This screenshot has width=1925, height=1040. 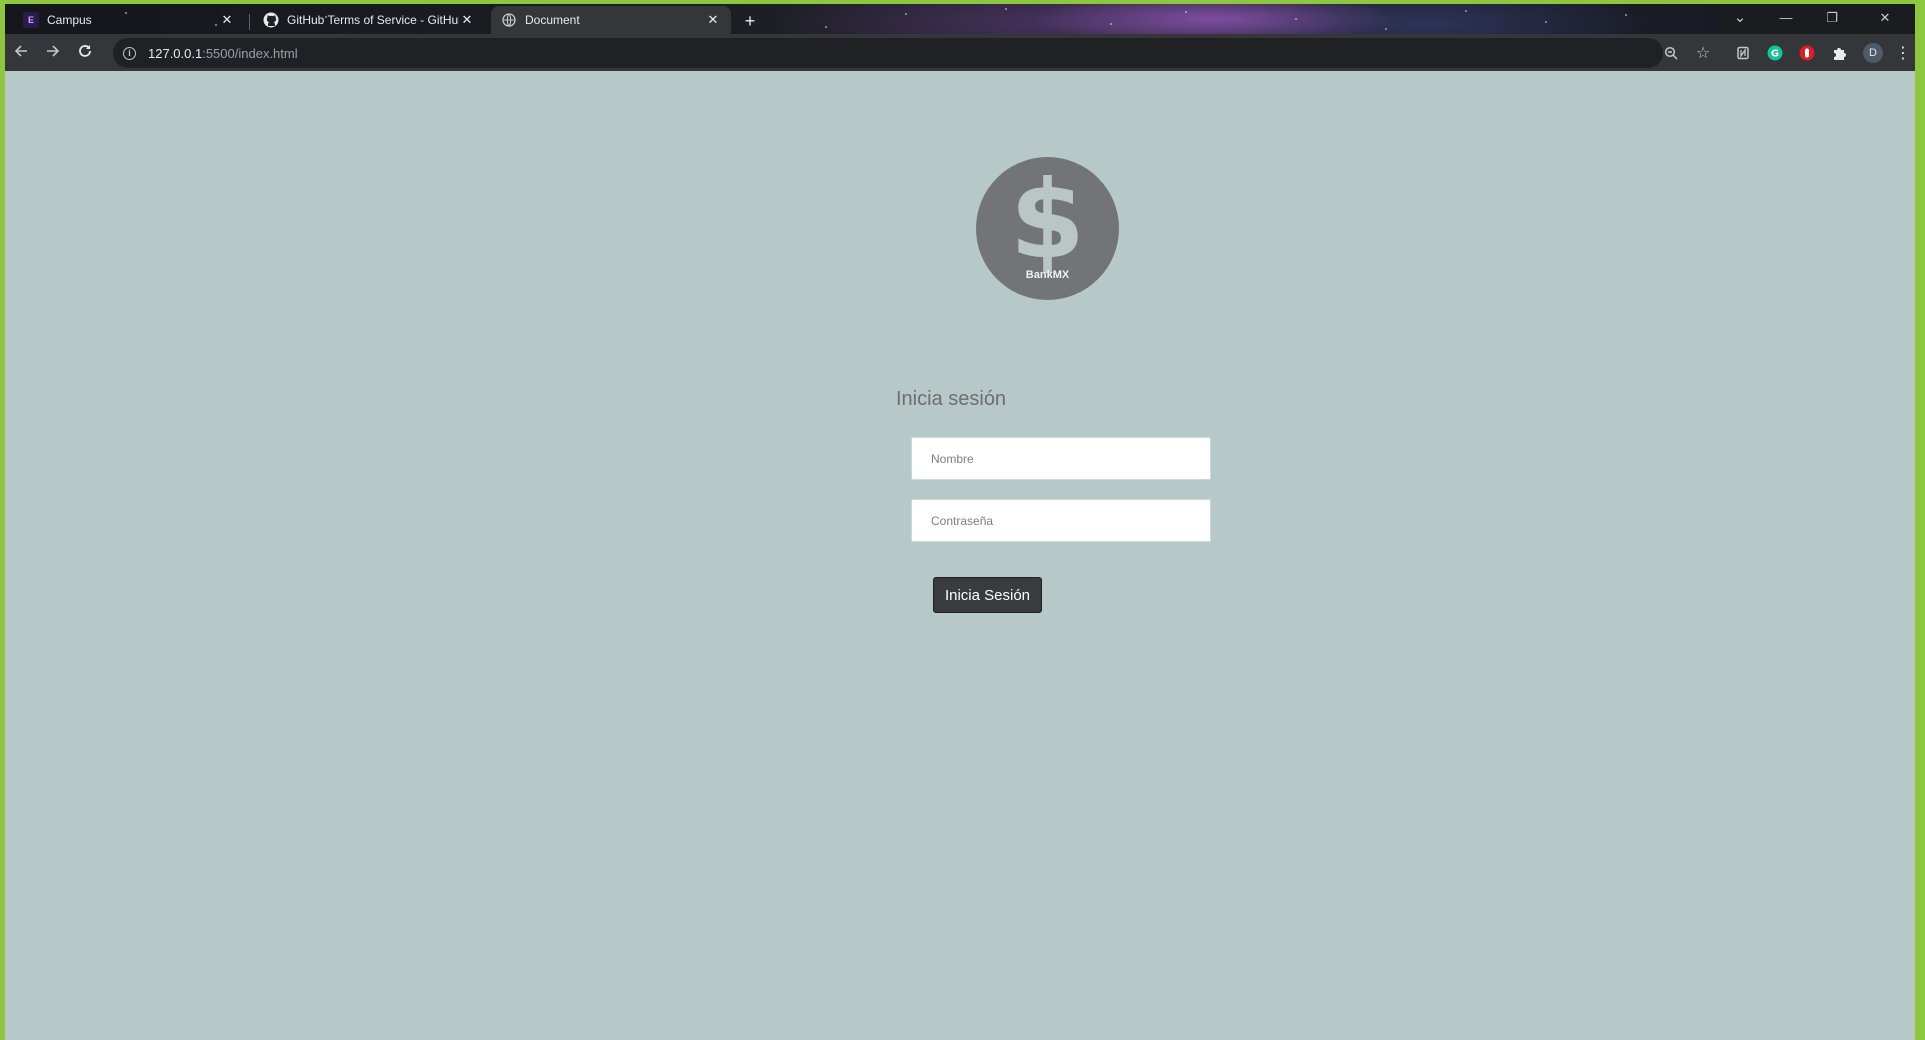 I want to click on back-button, so click(x=21, y=53).